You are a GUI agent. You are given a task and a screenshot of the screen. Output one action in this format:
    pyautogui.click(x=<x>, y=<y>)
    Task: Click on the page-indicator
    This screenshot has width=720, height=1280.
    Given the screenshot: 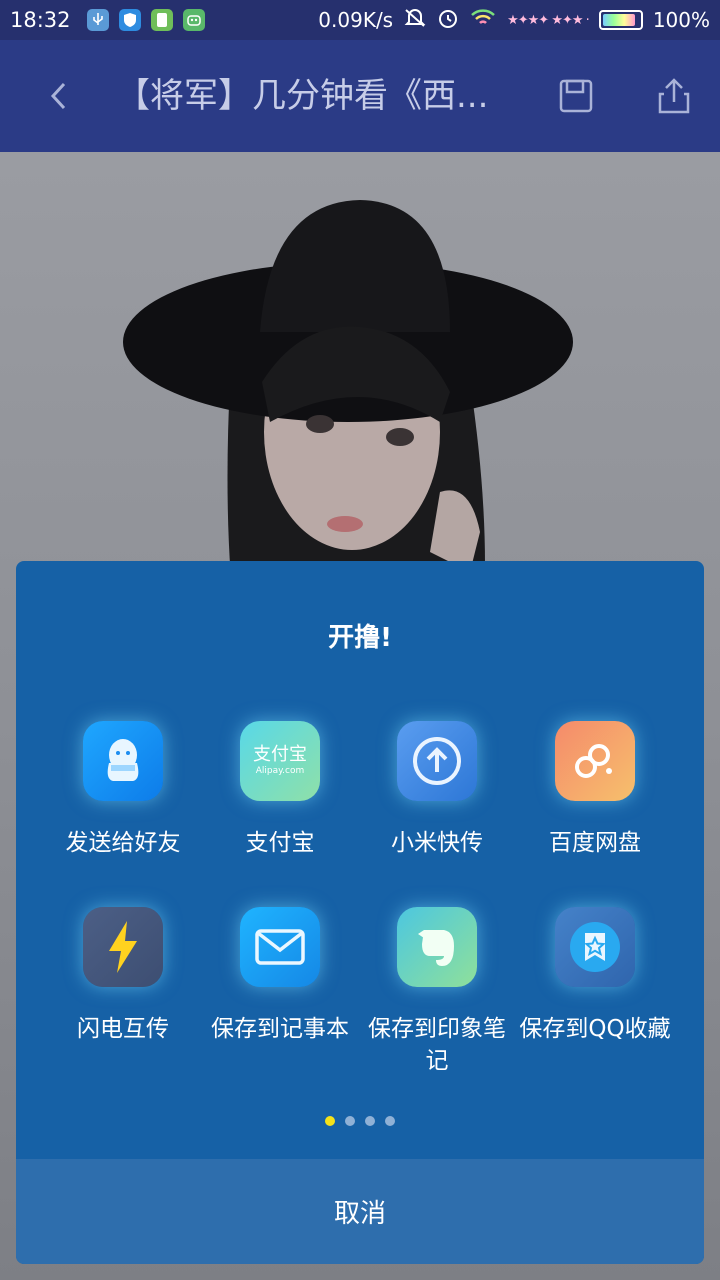 What is the action you would take?
    pyautogui.click(x=360, y=1121)
    